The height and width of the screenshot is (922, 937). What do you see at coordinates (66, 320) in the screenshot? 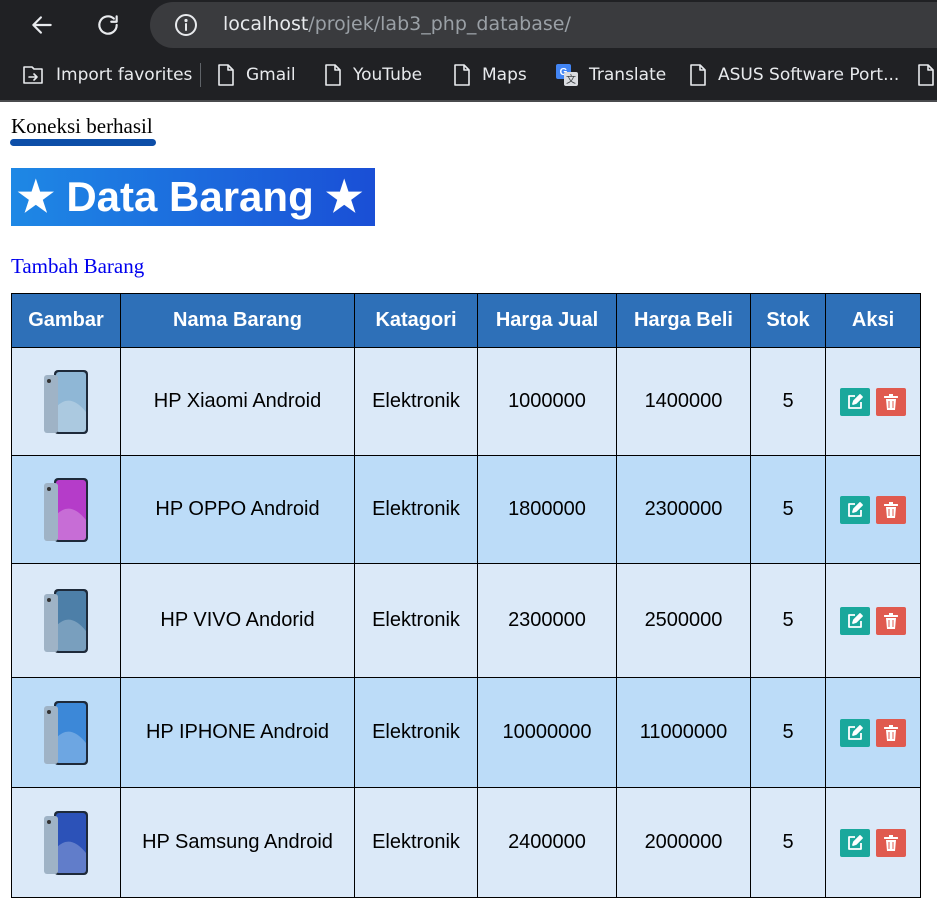
I see `column-header: Gambar` at bounding box center [66, 320].